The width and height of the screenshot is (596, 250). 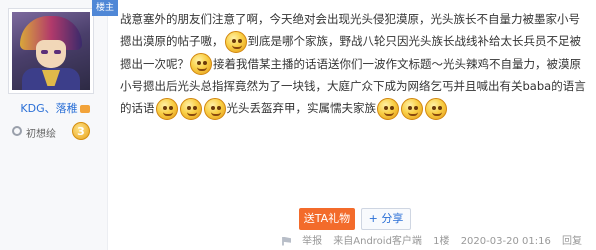 I want to click on content-line-2: 摁出漠原的帖子嗷， 到底是哪个家族，野战八轮只因光头族长战线补给太长兵员不足被, so click(x=355, y=41).